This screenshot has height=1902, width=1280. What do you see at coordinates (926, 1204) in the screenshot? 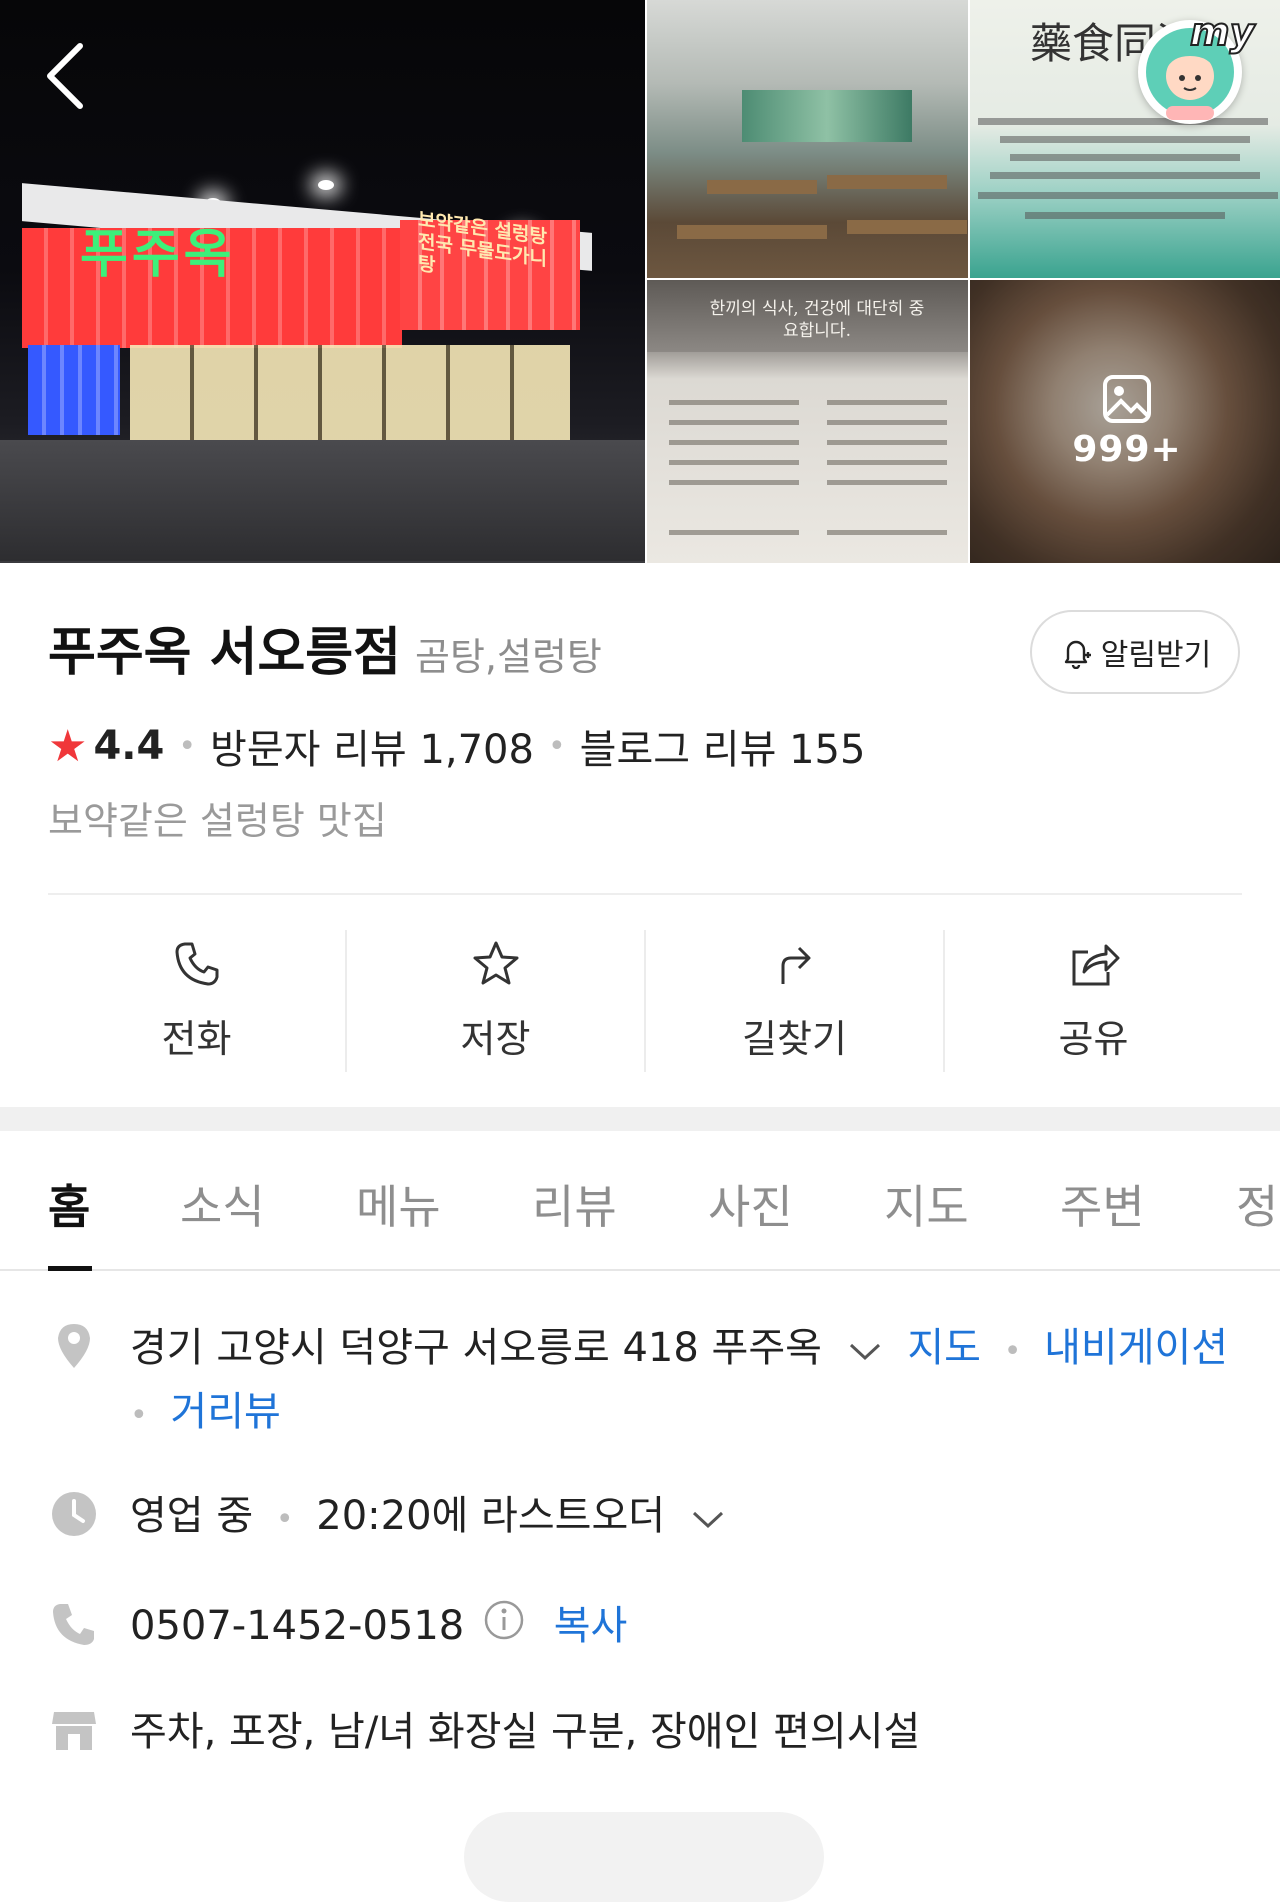
I see `tab-map: 지도` at bounding box center [926, 1204].